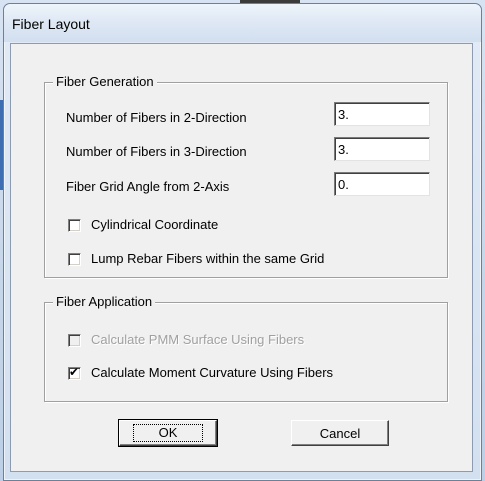 The image size is (485, 481). I want to click on grid-angle-input, so click(382, 184).